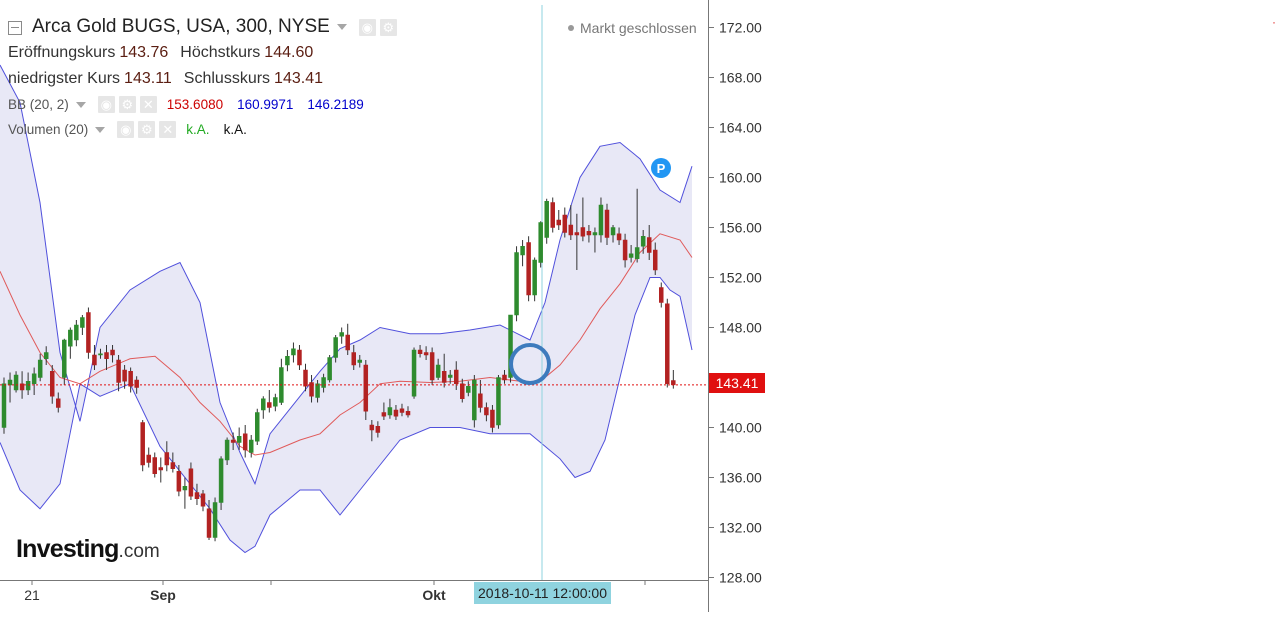 The height and width of the screenshot is (617, 1280). I want to click on y-tick-label: 160.00, so click(740, 178).